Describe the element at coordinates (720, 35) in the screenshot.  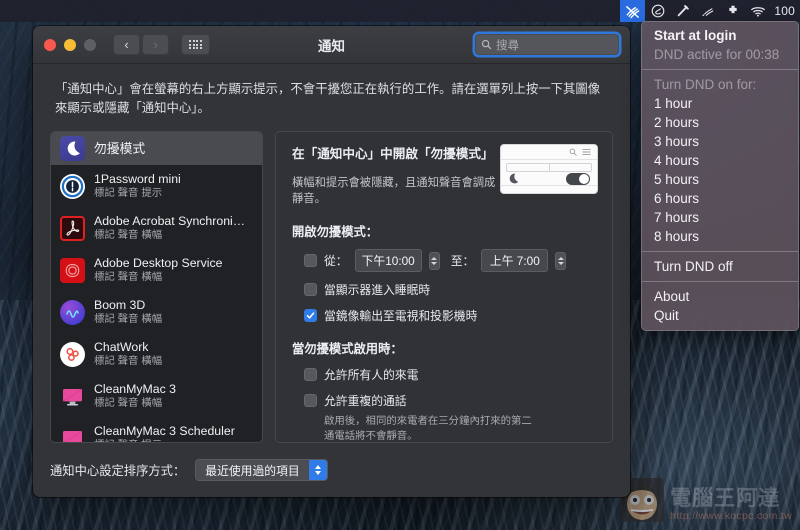
I see `menu-item-start-at-login: Start at login` at that location.